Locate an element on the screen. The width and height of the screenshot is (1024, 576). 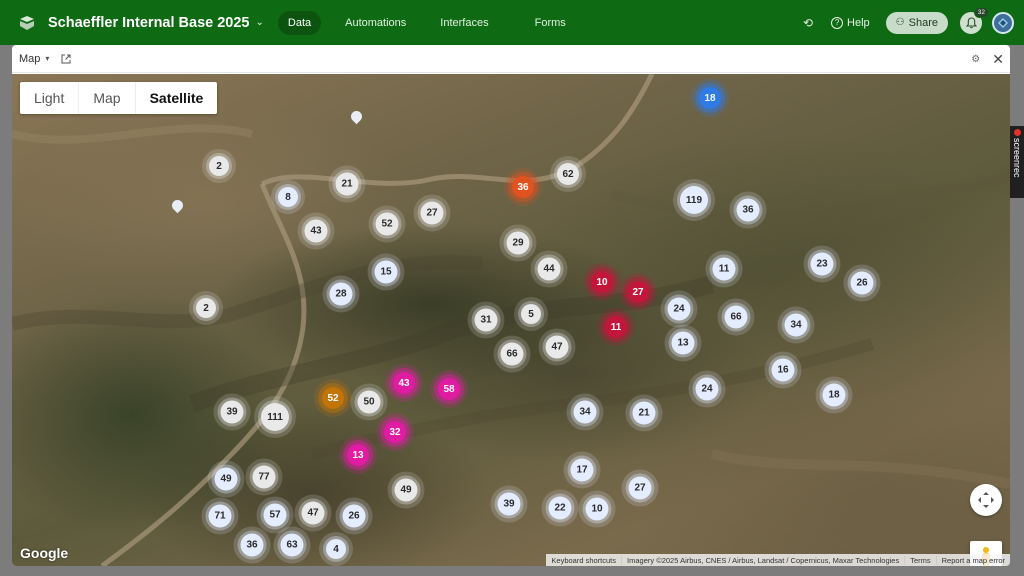
main-nav: Data Automations Interfaces Forms is located at coordinates (433, 22).